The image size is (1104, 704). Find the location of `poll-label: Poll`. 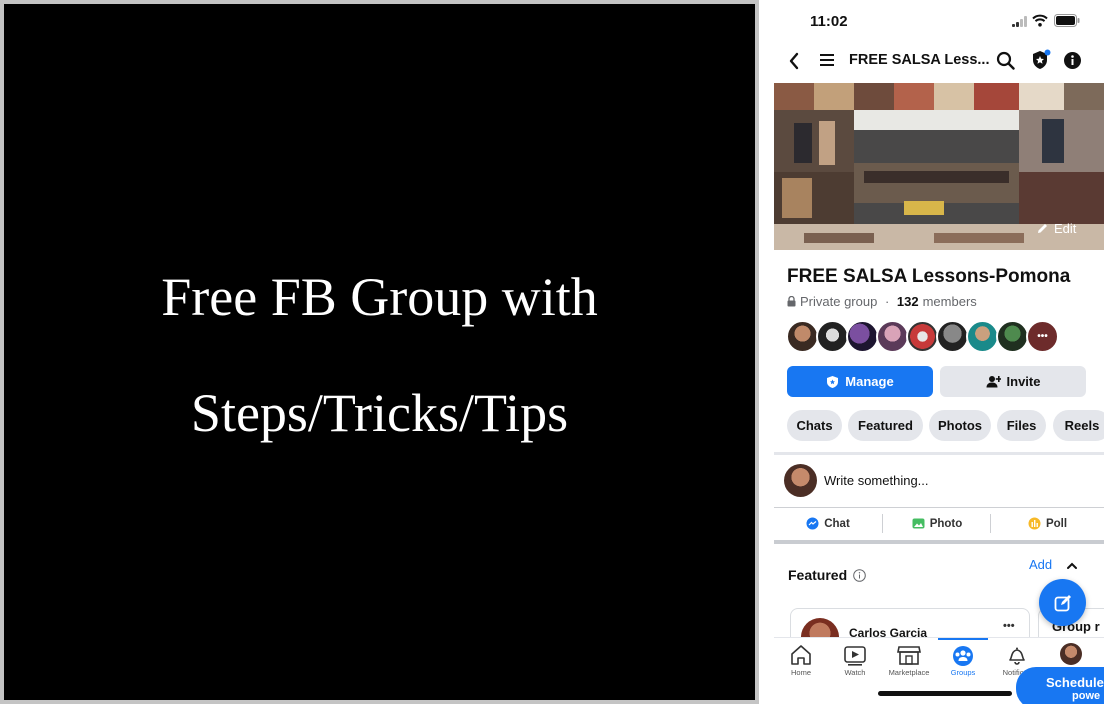

poll-label: Poll is located at coordinates (1056, 523).